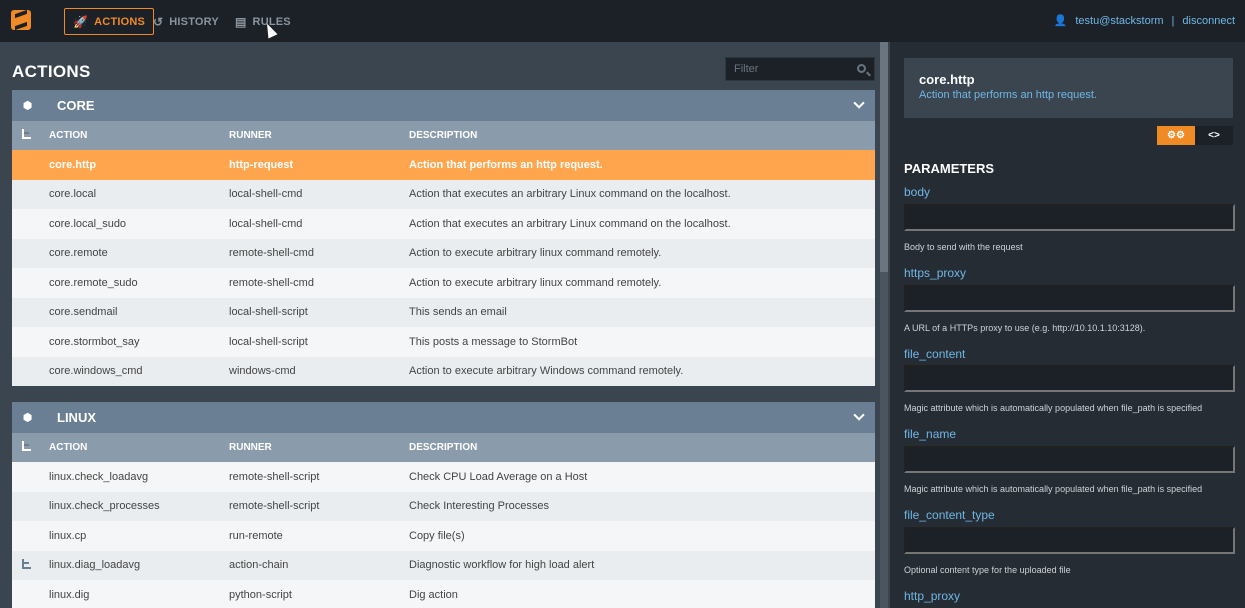 This screenshot has height=608, width=1245. What do you see at coordinates (443, 105) in the screenshot?
I see `pack-header-core: ⬢ CORE` at bounding box center [443, 105].